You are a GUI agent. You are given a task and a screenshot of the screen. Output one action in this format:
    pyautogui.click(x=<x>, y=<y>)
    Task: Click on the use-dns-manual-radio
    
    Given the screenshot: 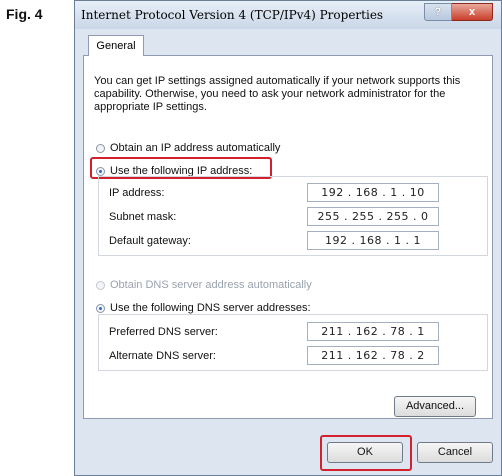 What is the action you would take?
    pyautogui.click(x=100, y=308)
    